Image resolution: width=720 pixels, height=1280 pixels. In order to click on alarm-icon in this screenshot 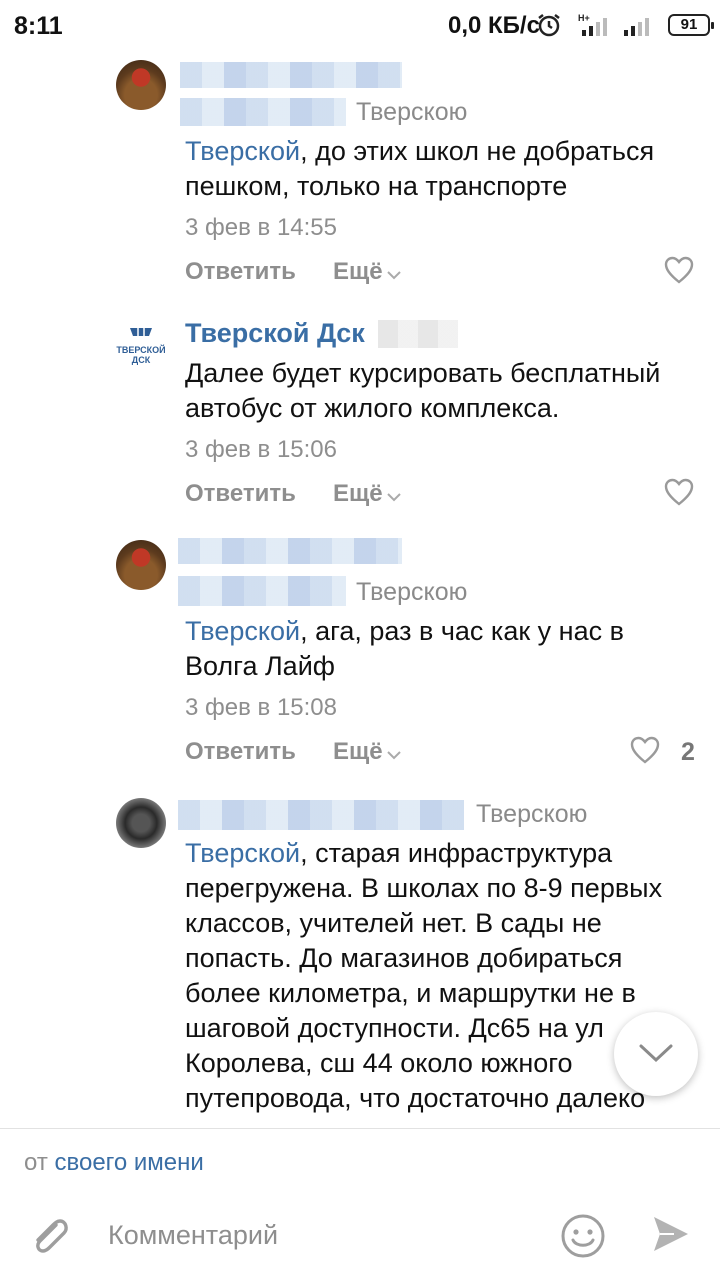, I will do `click(549, 27)`.